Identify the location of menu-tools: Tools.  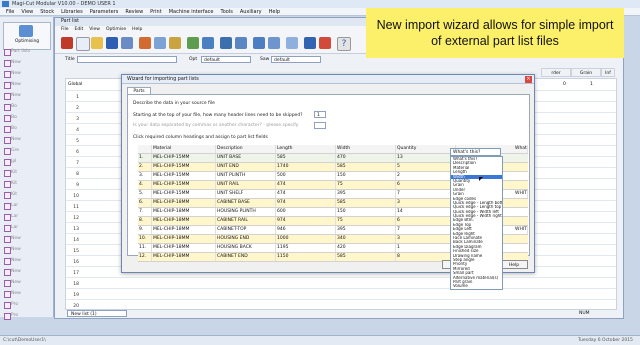
(227, 11).